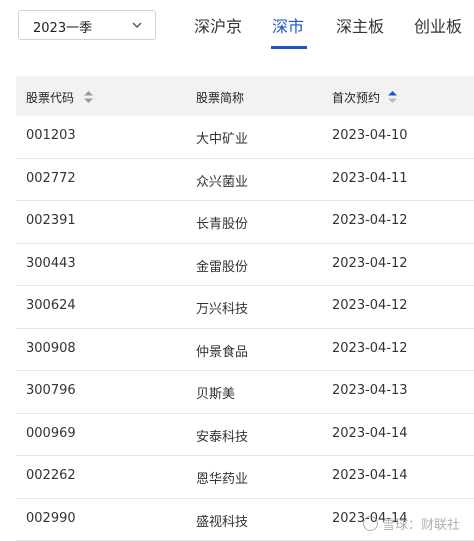  What do you see at coordinates (245, 96) in the screenshot?
I see `table-header: 股票代码 股票简称 首次预约` at bounding box center [245, 96].